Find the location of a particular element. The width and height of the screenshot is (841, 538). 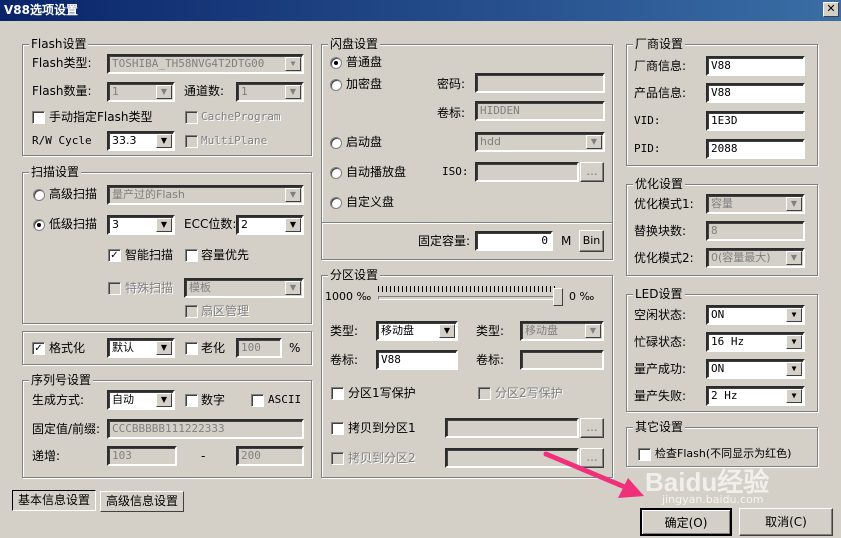

increment-to-input: 200 is located at coordinates (270, 456).